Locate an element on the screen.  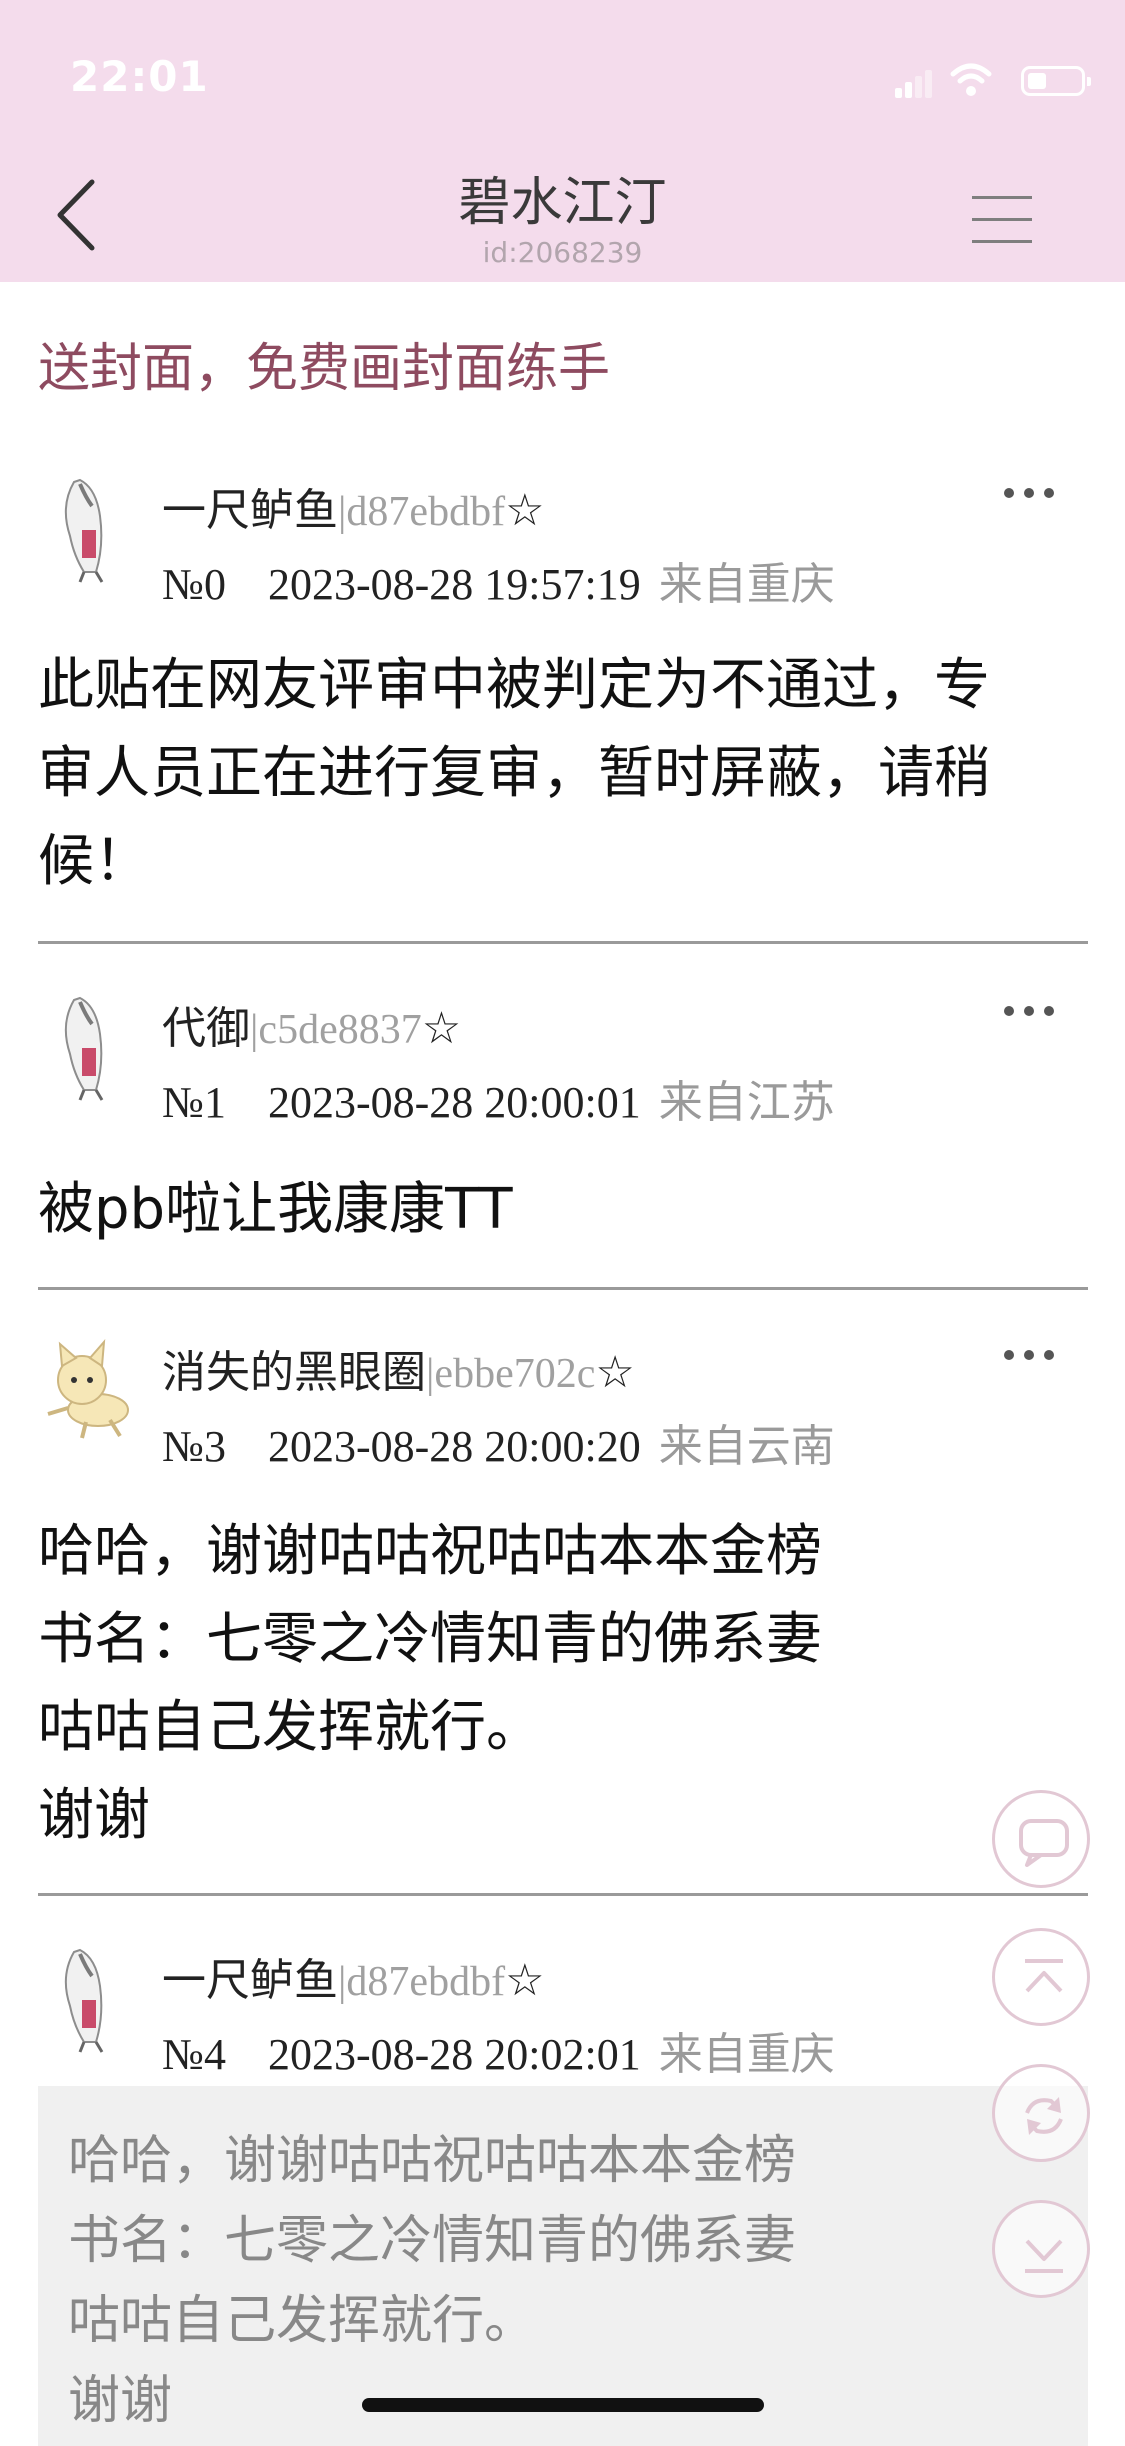
refresh-button is located at coordinates (1041, 2113).